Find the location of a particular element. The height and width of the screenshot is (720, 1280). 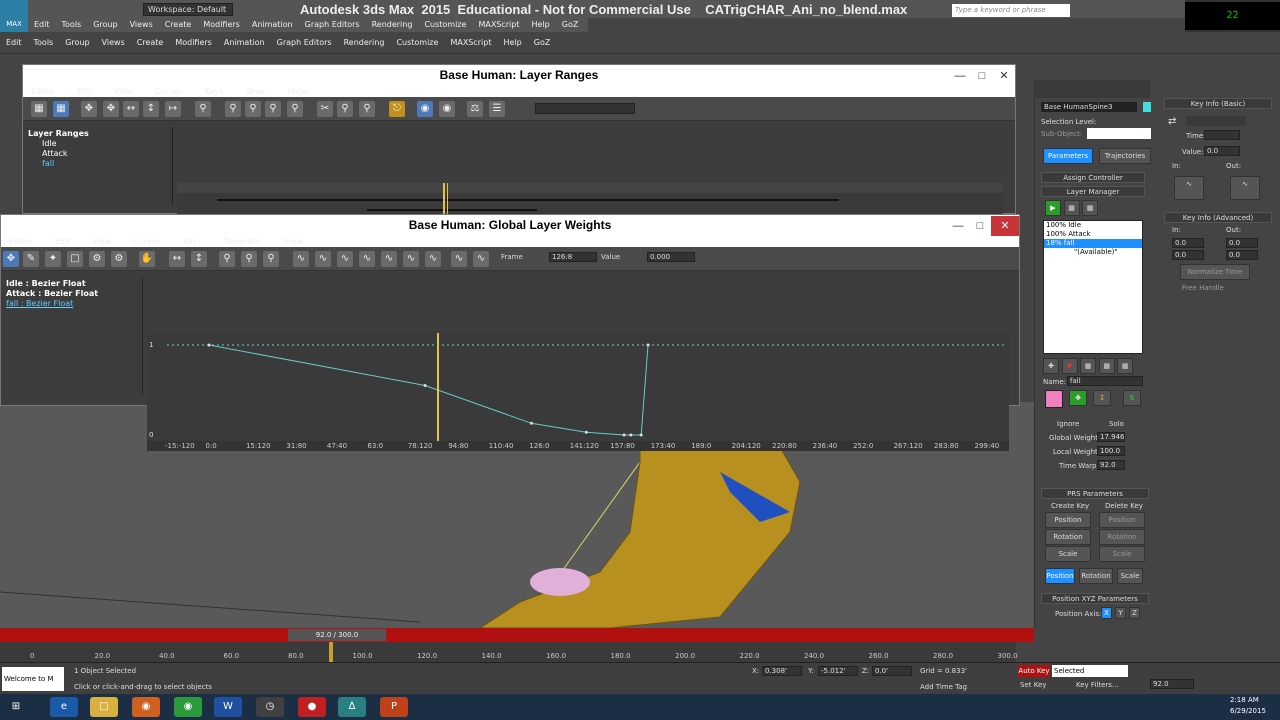

time-slider: 92.0 / 300.0 is located at coordinates (337, 635).